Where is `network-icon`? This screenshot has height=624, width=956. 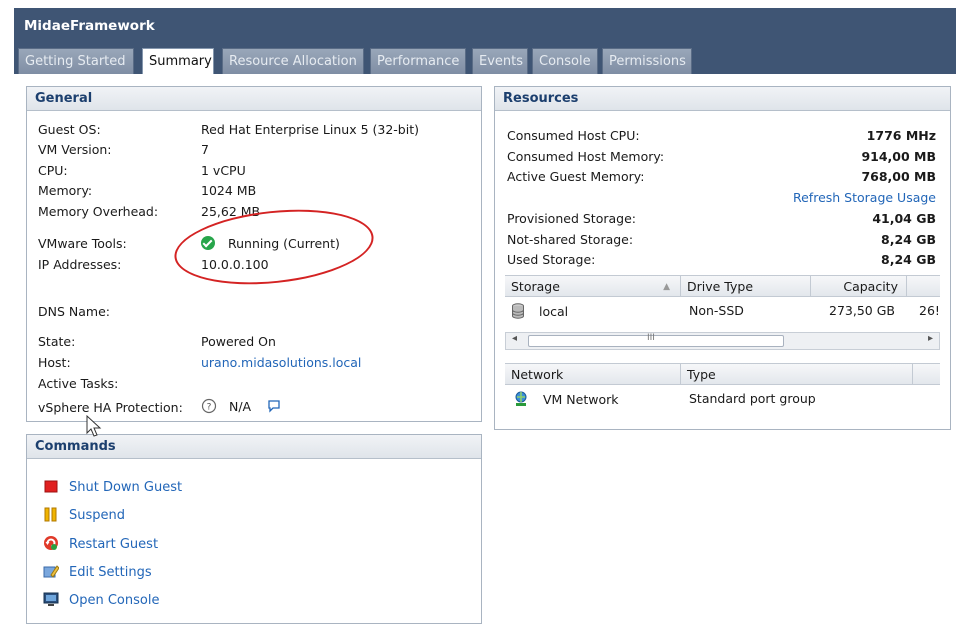
network-icon is located at coordinates (521, 398).